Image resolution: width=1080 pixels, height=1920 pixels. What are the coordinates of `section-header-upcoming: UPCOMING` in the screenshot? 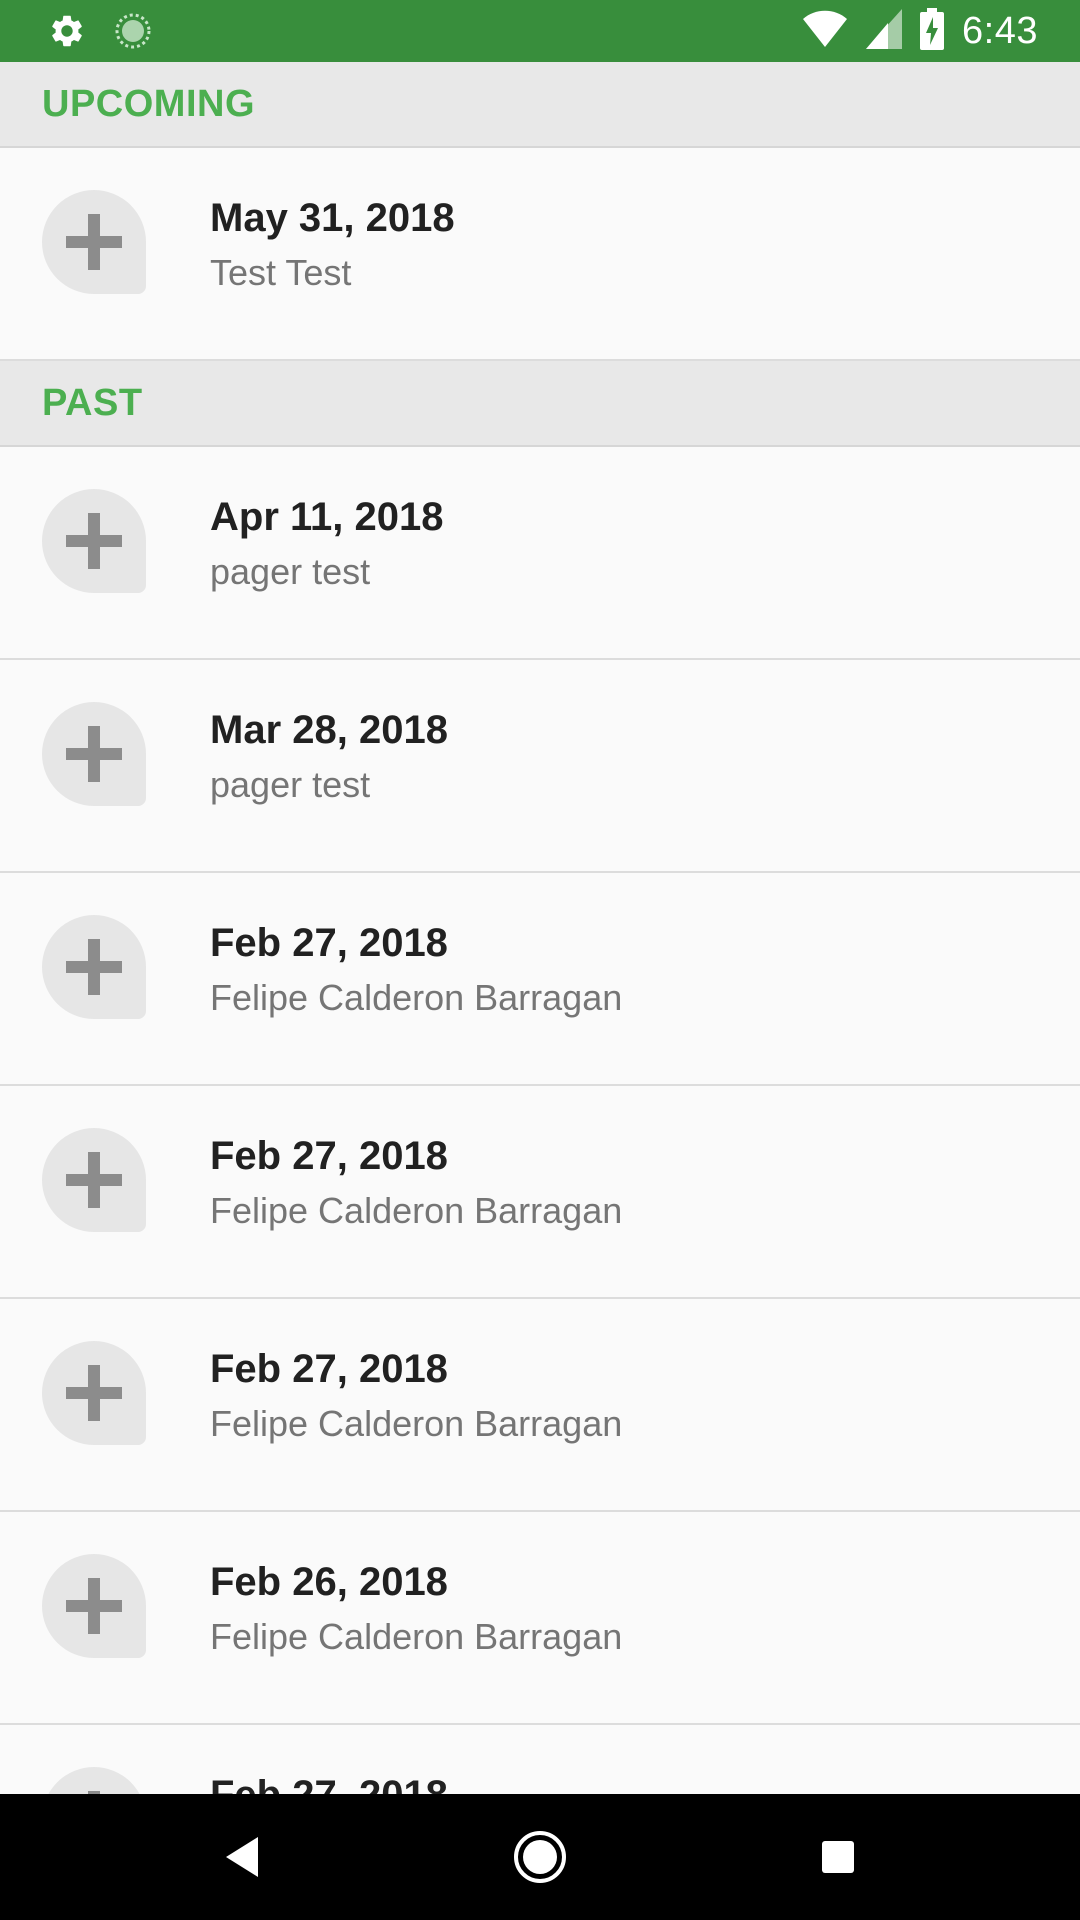 It's located at (540, 105).